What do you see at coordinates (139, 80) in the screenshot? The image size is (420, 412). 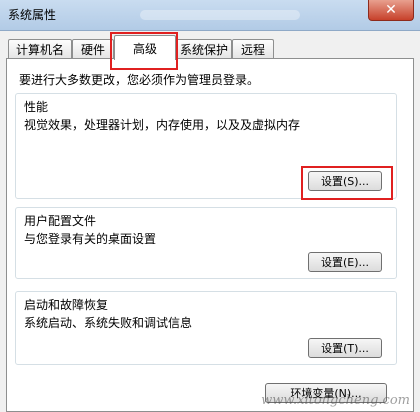 I see `admin-notice: 要进行大多数更改，您必须作为管理员登录。` at bounding box center [139, 80].